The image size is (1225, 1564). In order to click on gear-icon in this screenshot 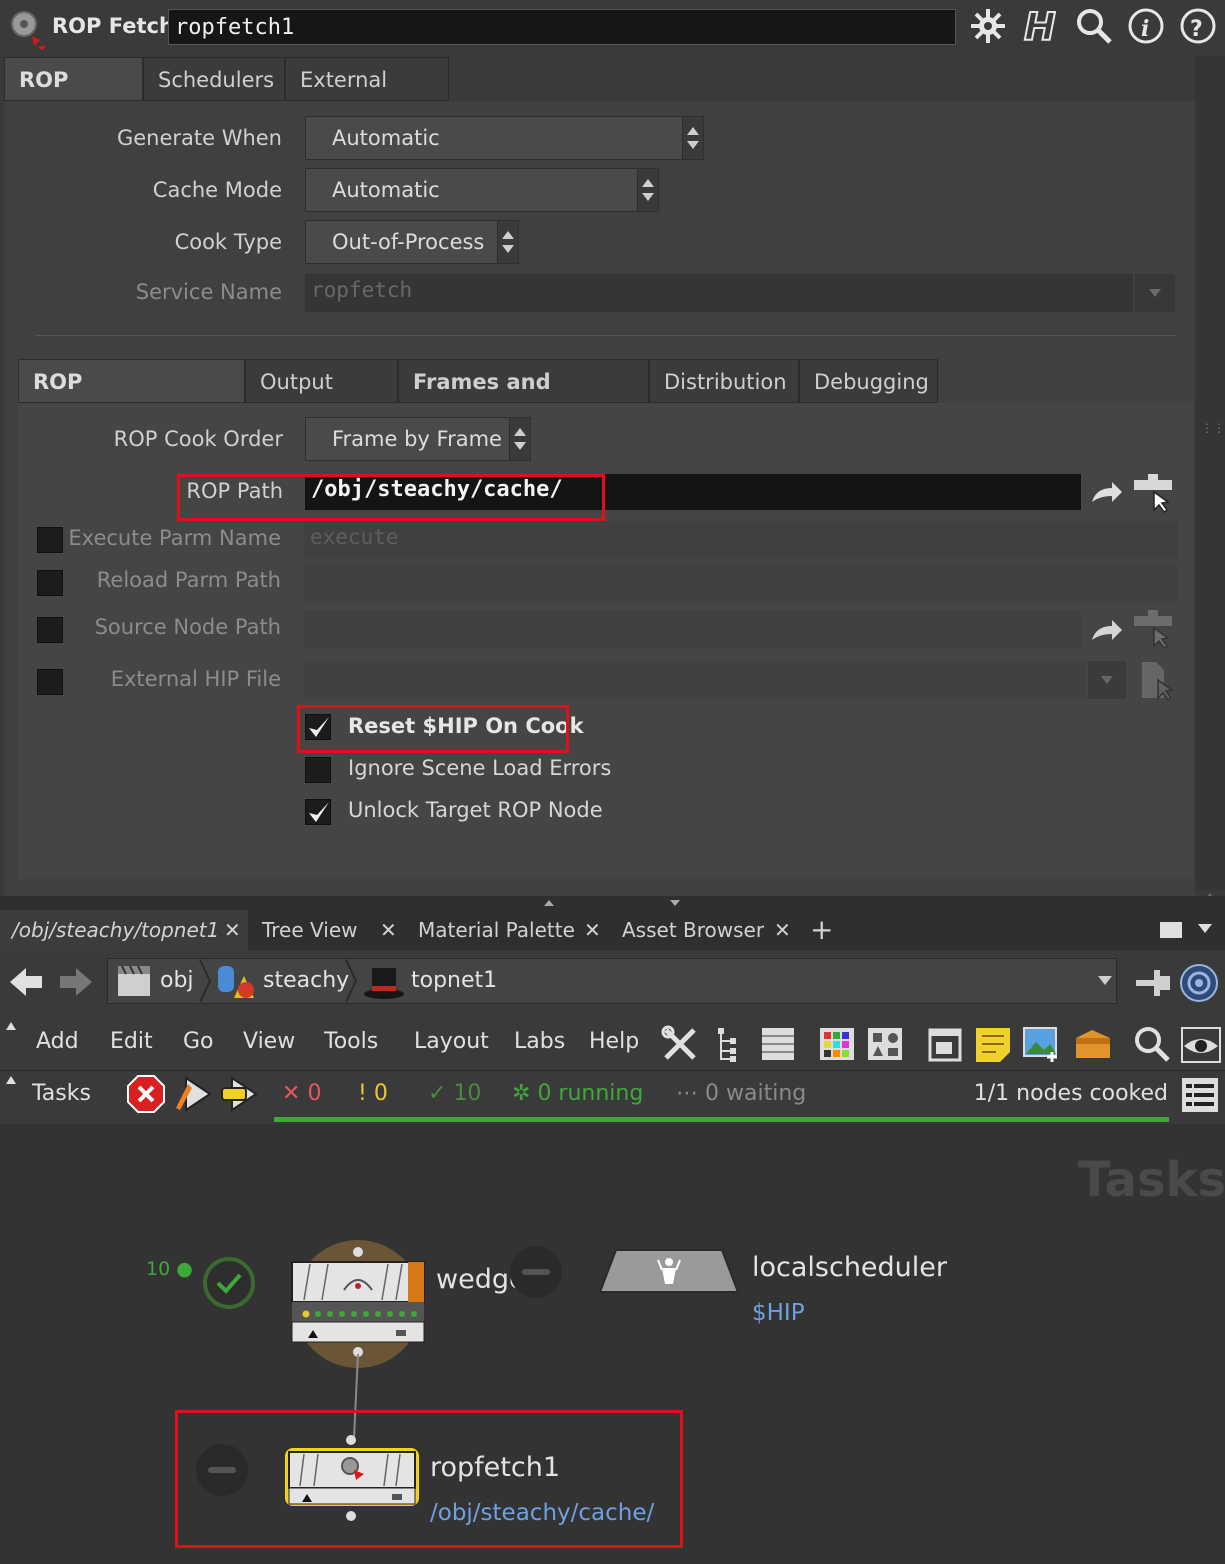, I will do `click(988, 26)`.